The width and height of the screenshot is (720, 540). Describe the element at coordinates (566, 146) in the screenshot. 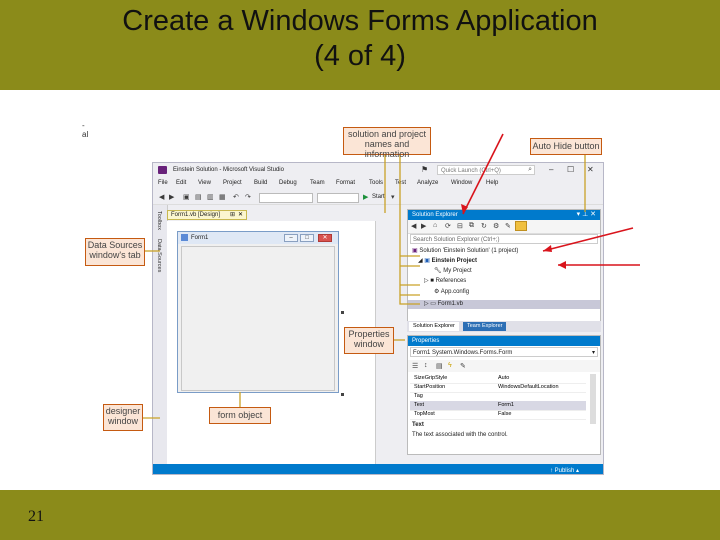

I see `callout-auto-hide: Auto Hide button` at that location.